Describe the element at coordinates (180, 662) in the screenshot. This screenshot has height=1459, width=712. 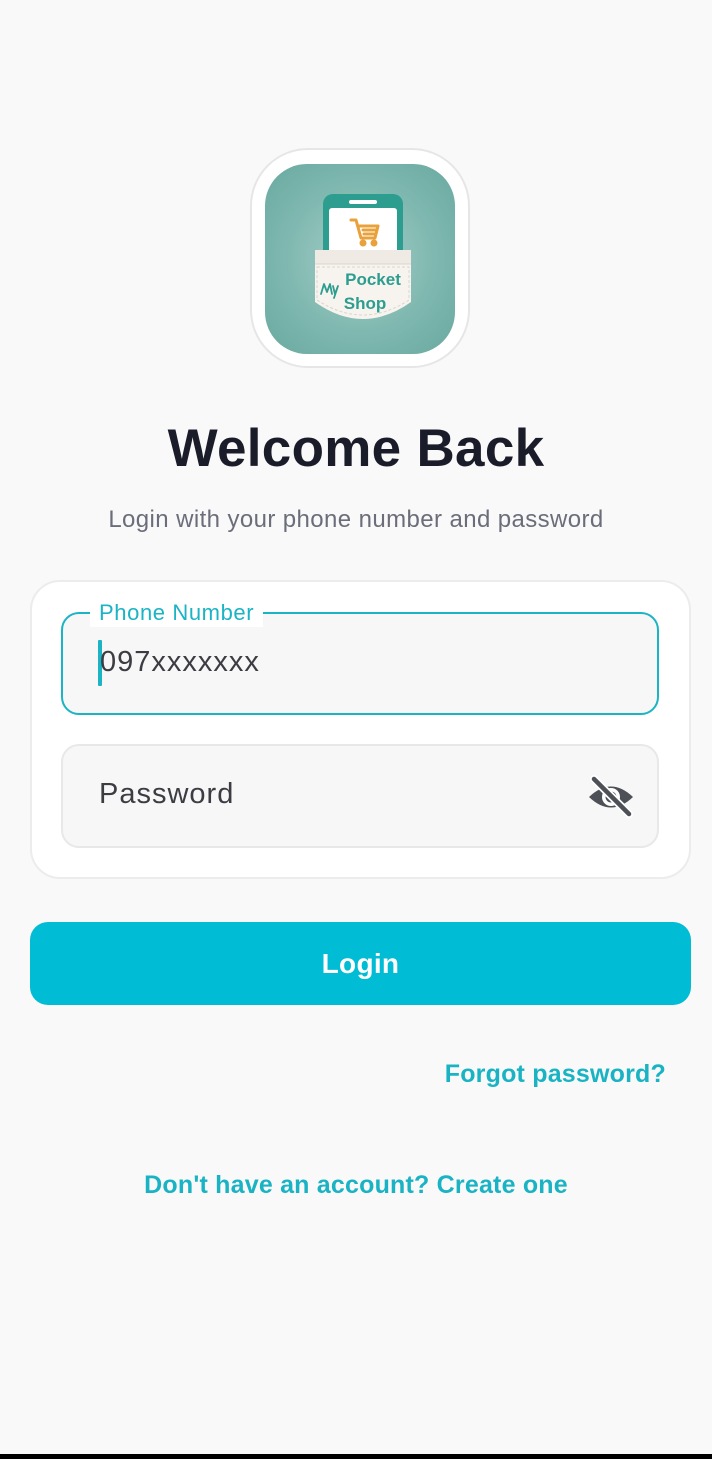
I see `phone-number-value: 097xxxxxxx` at that location.